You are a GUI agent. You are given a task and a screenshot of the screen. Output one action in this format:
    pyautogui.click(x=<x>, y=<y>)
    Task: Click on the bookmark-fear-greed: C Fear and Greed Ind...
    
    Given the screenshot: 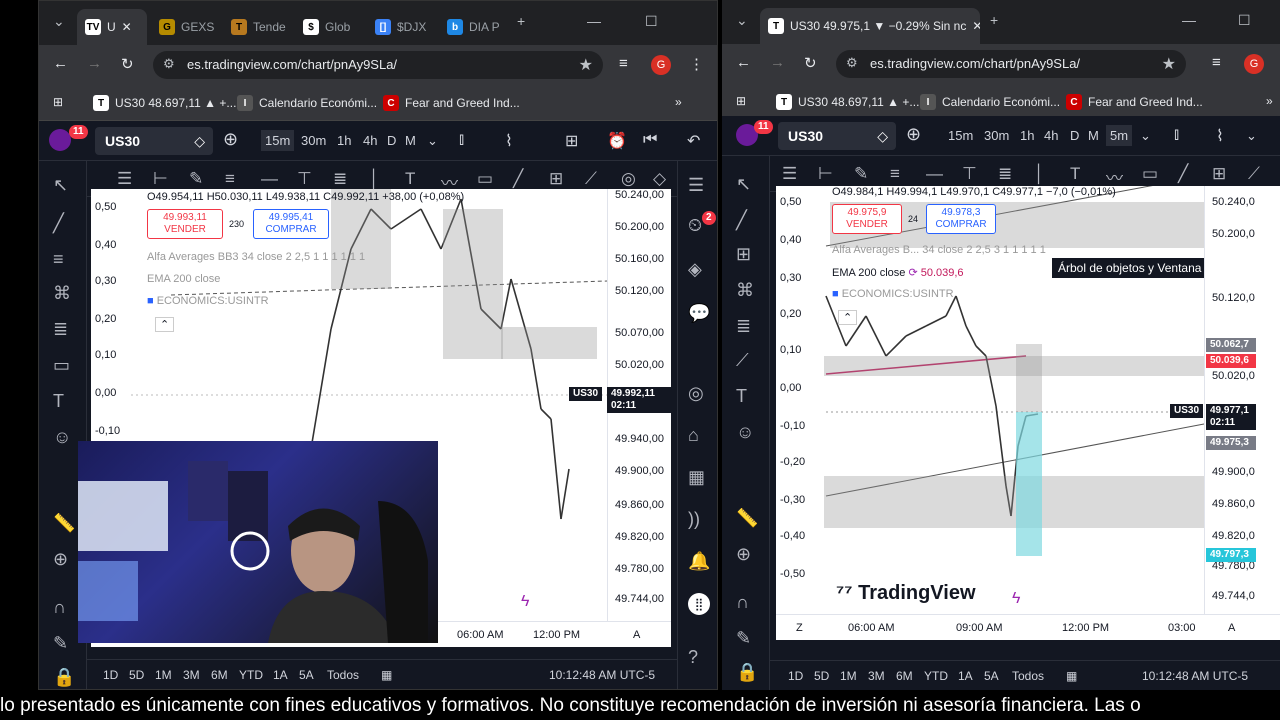 What is the action you would take?
    pyautogui.click(x=451, y=103)
    